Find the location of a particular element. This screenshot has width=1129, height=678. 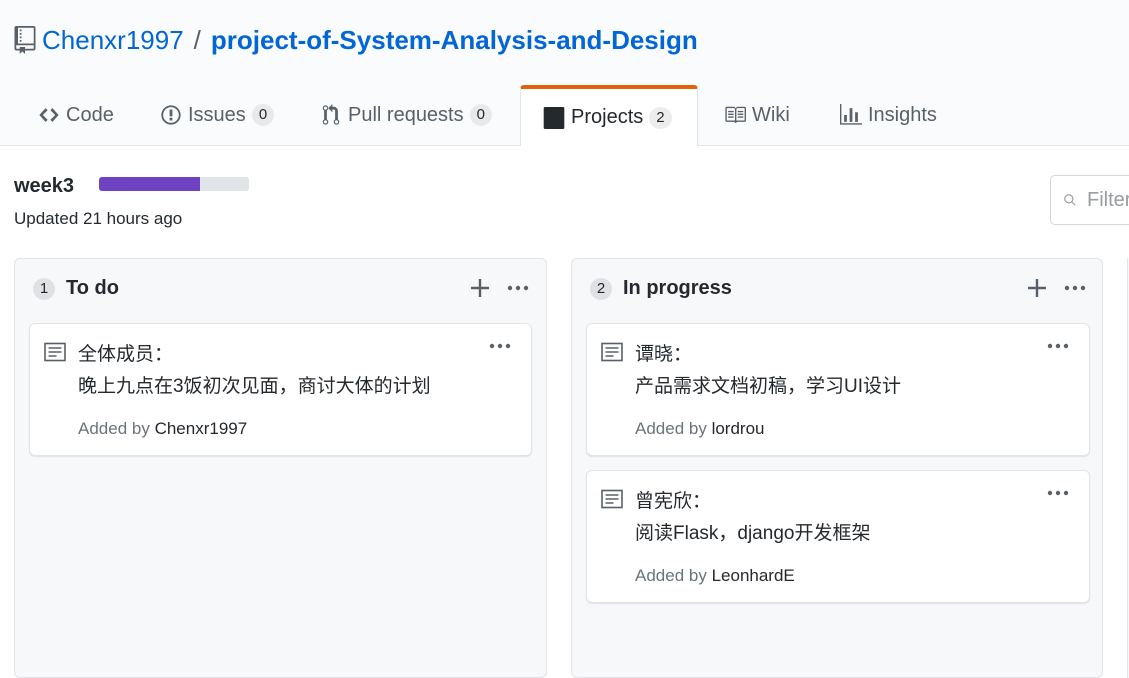

tab-code-label: Code is located at coordinates (90, 114).